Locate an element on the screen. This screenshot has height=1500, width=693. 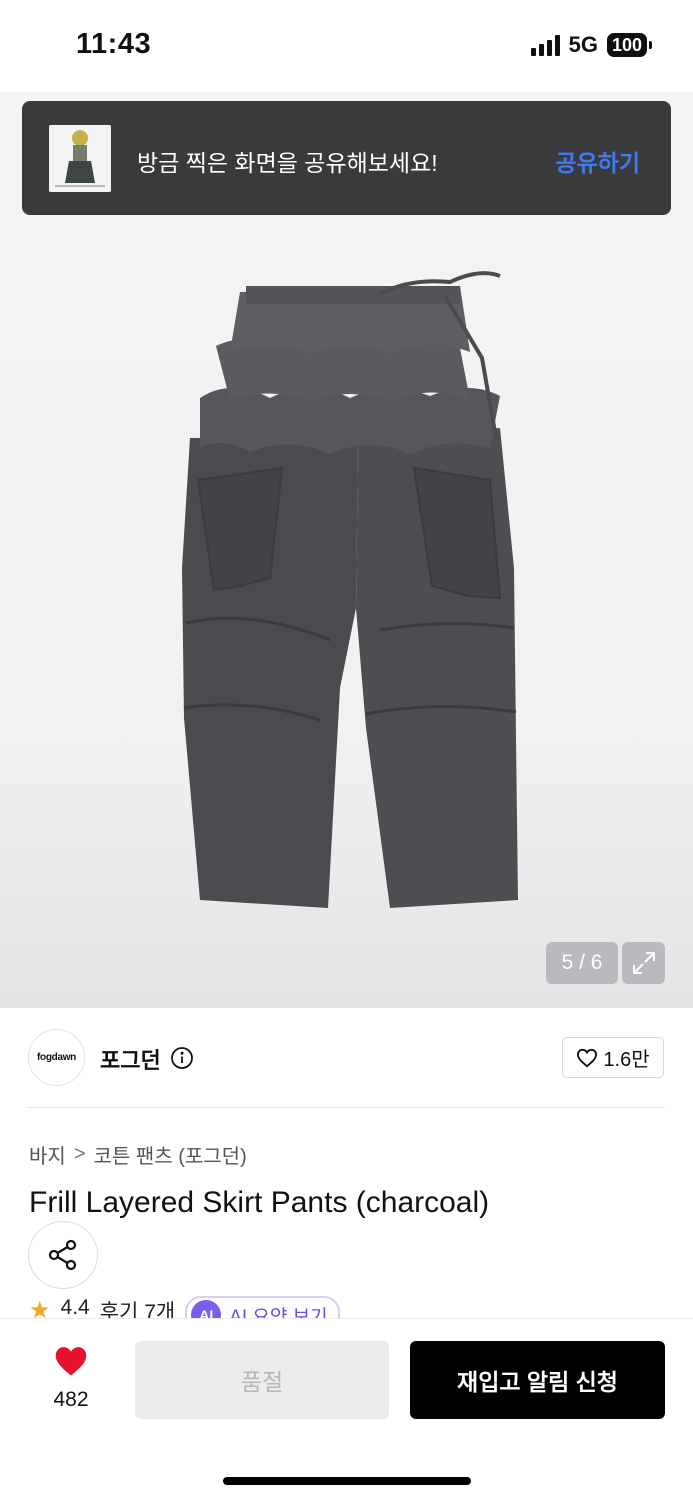
expand-icon is located at coordinates (643, 963).